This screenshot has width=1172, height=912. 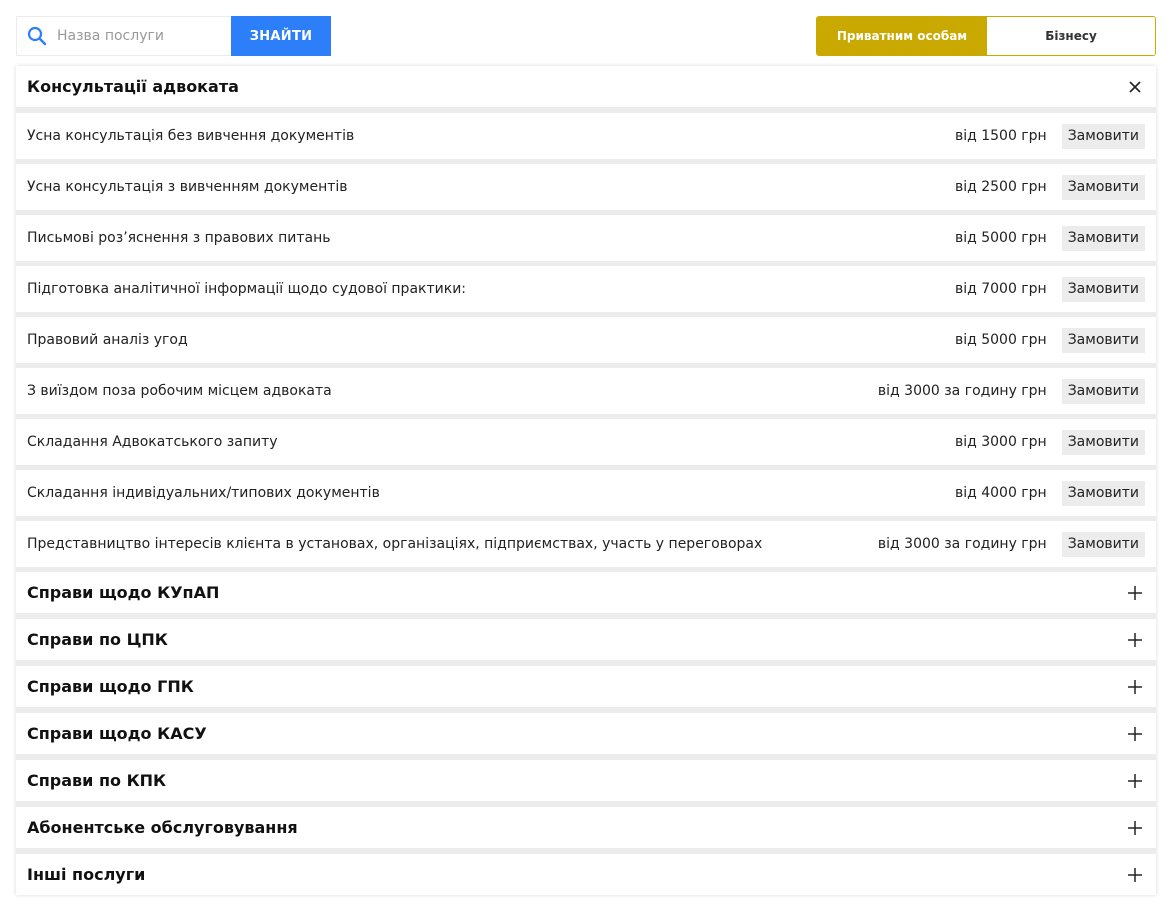 What do you see at coordinates (86, 874) in the screenshot?
I see `section-title: Інші послуги` at bounding box center [86, 874].